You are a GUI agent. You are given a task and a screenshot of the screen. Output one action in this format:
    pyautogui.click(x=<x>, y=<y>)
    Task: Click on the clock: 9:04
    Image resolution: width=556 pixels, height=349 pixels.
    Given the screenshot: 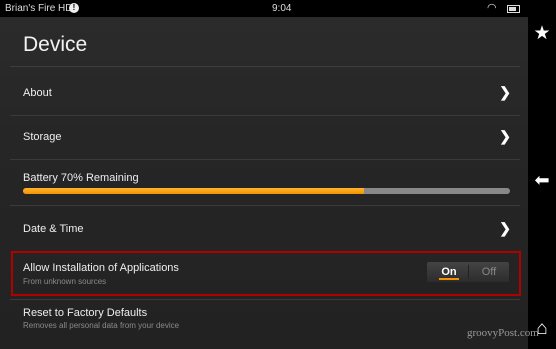 What is the action you would take?
    pyautogui.click(x=282, y=8)
    